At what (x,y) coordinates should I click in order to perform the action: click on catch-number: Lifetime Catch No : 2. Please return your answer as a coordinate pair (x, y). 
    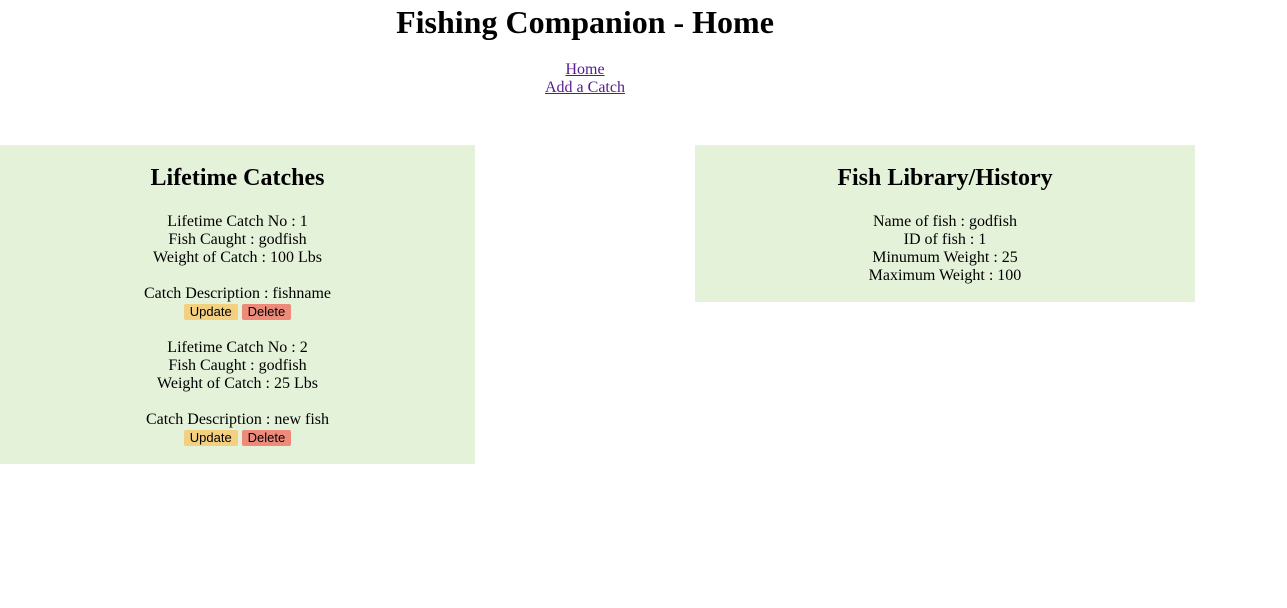
    Looking at the image, I should click on (237, 347).